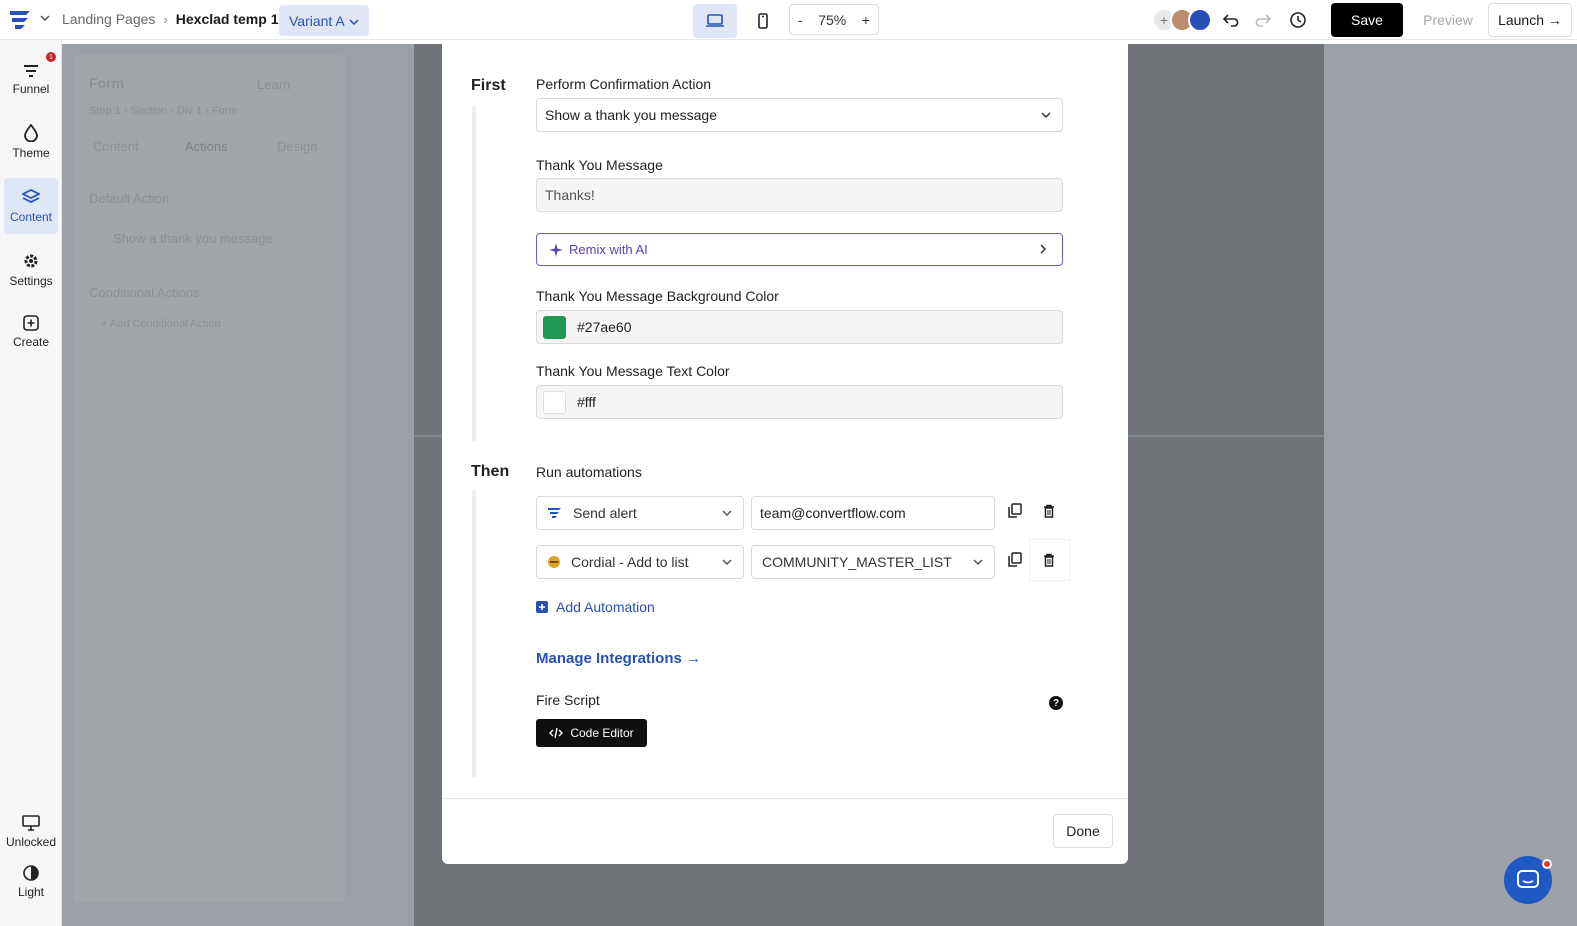 This screenshot has width=1577, height=926. I want to click on manage-integrations-link: Manage Integrations →, so click(618, 658).